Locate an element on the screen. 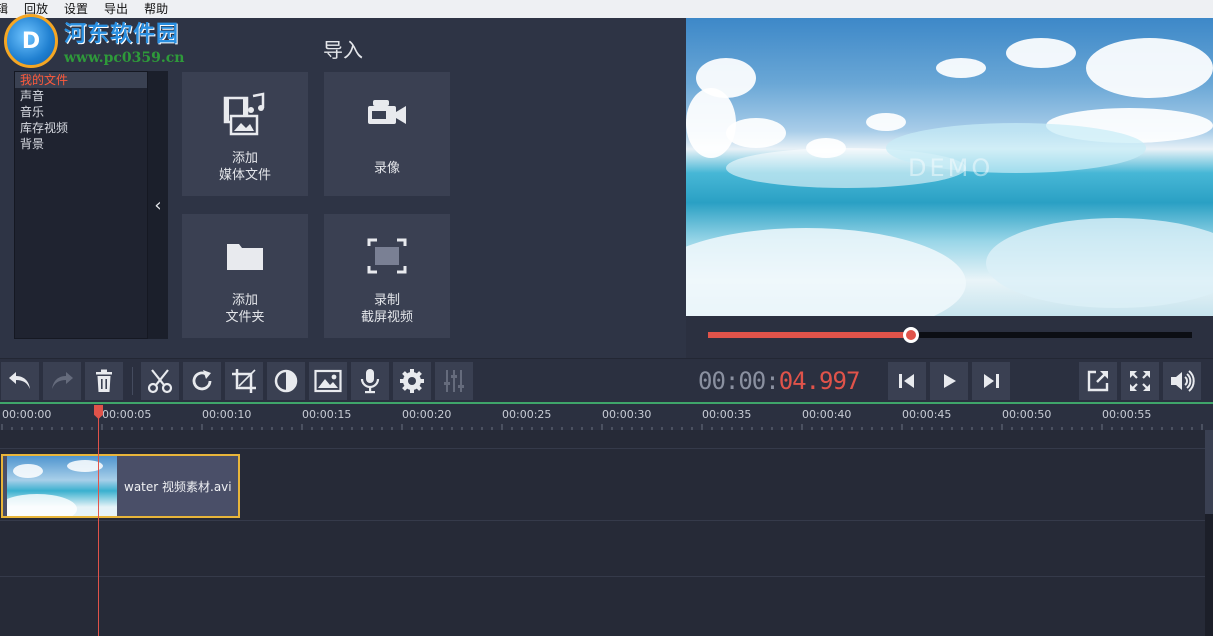  category-my-files: 我的文件 is located at coordinates (81, 80).